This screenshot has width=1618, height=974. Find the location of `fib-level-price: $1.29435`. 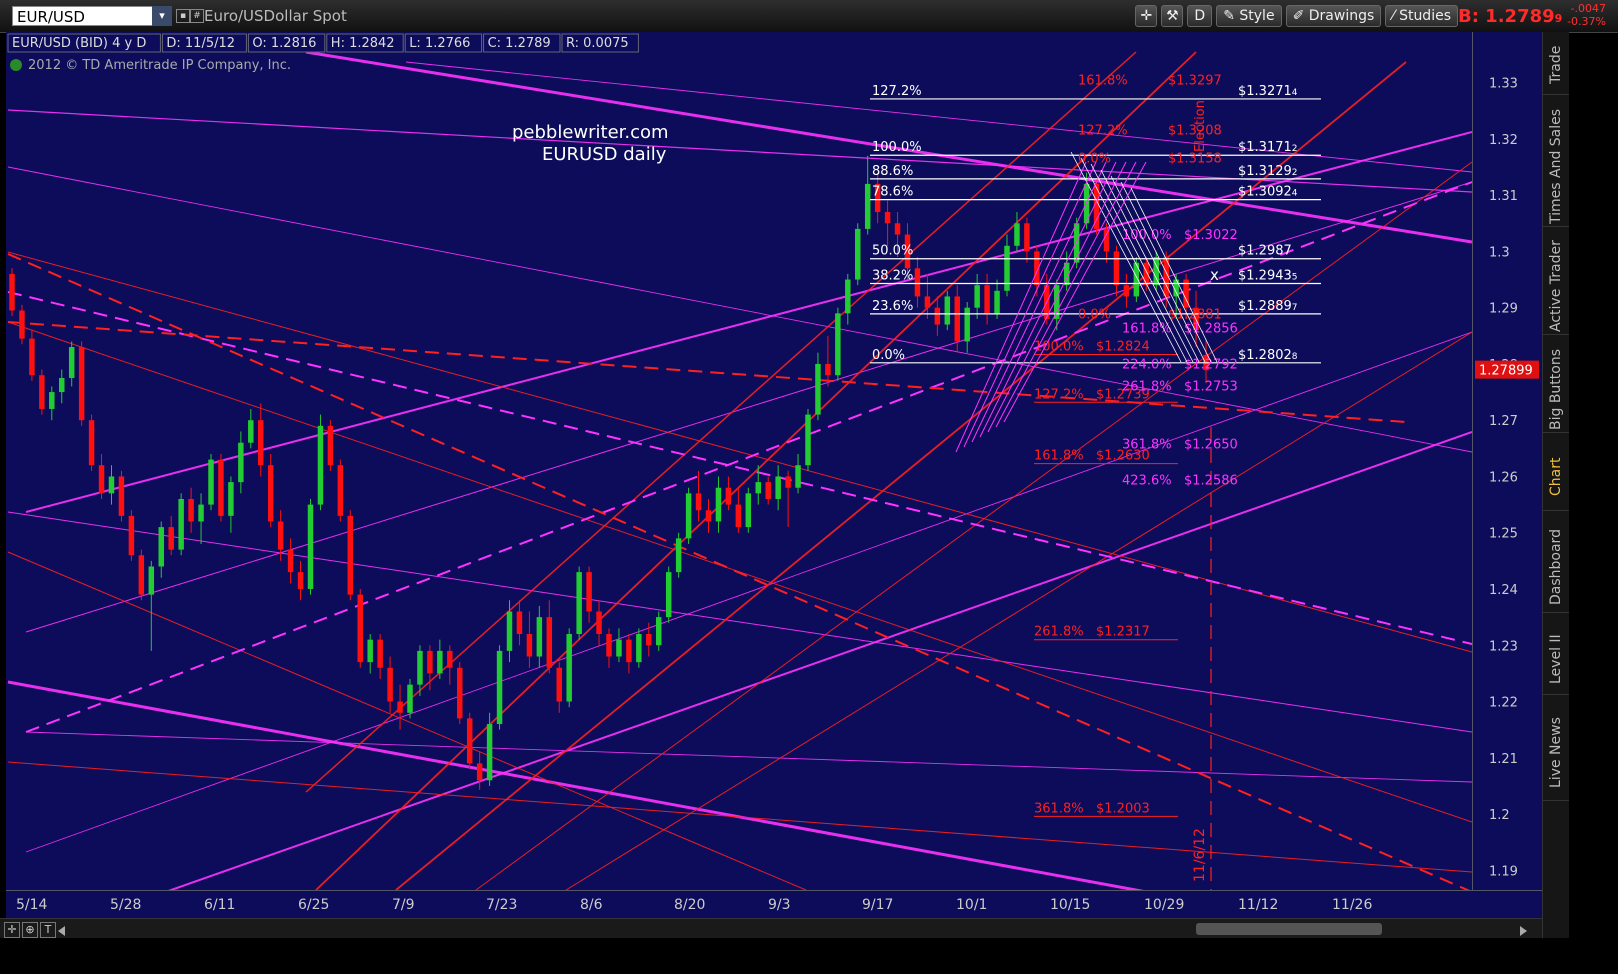

fib-level-price: $1.29435 is located at coordinates (1268, 275).